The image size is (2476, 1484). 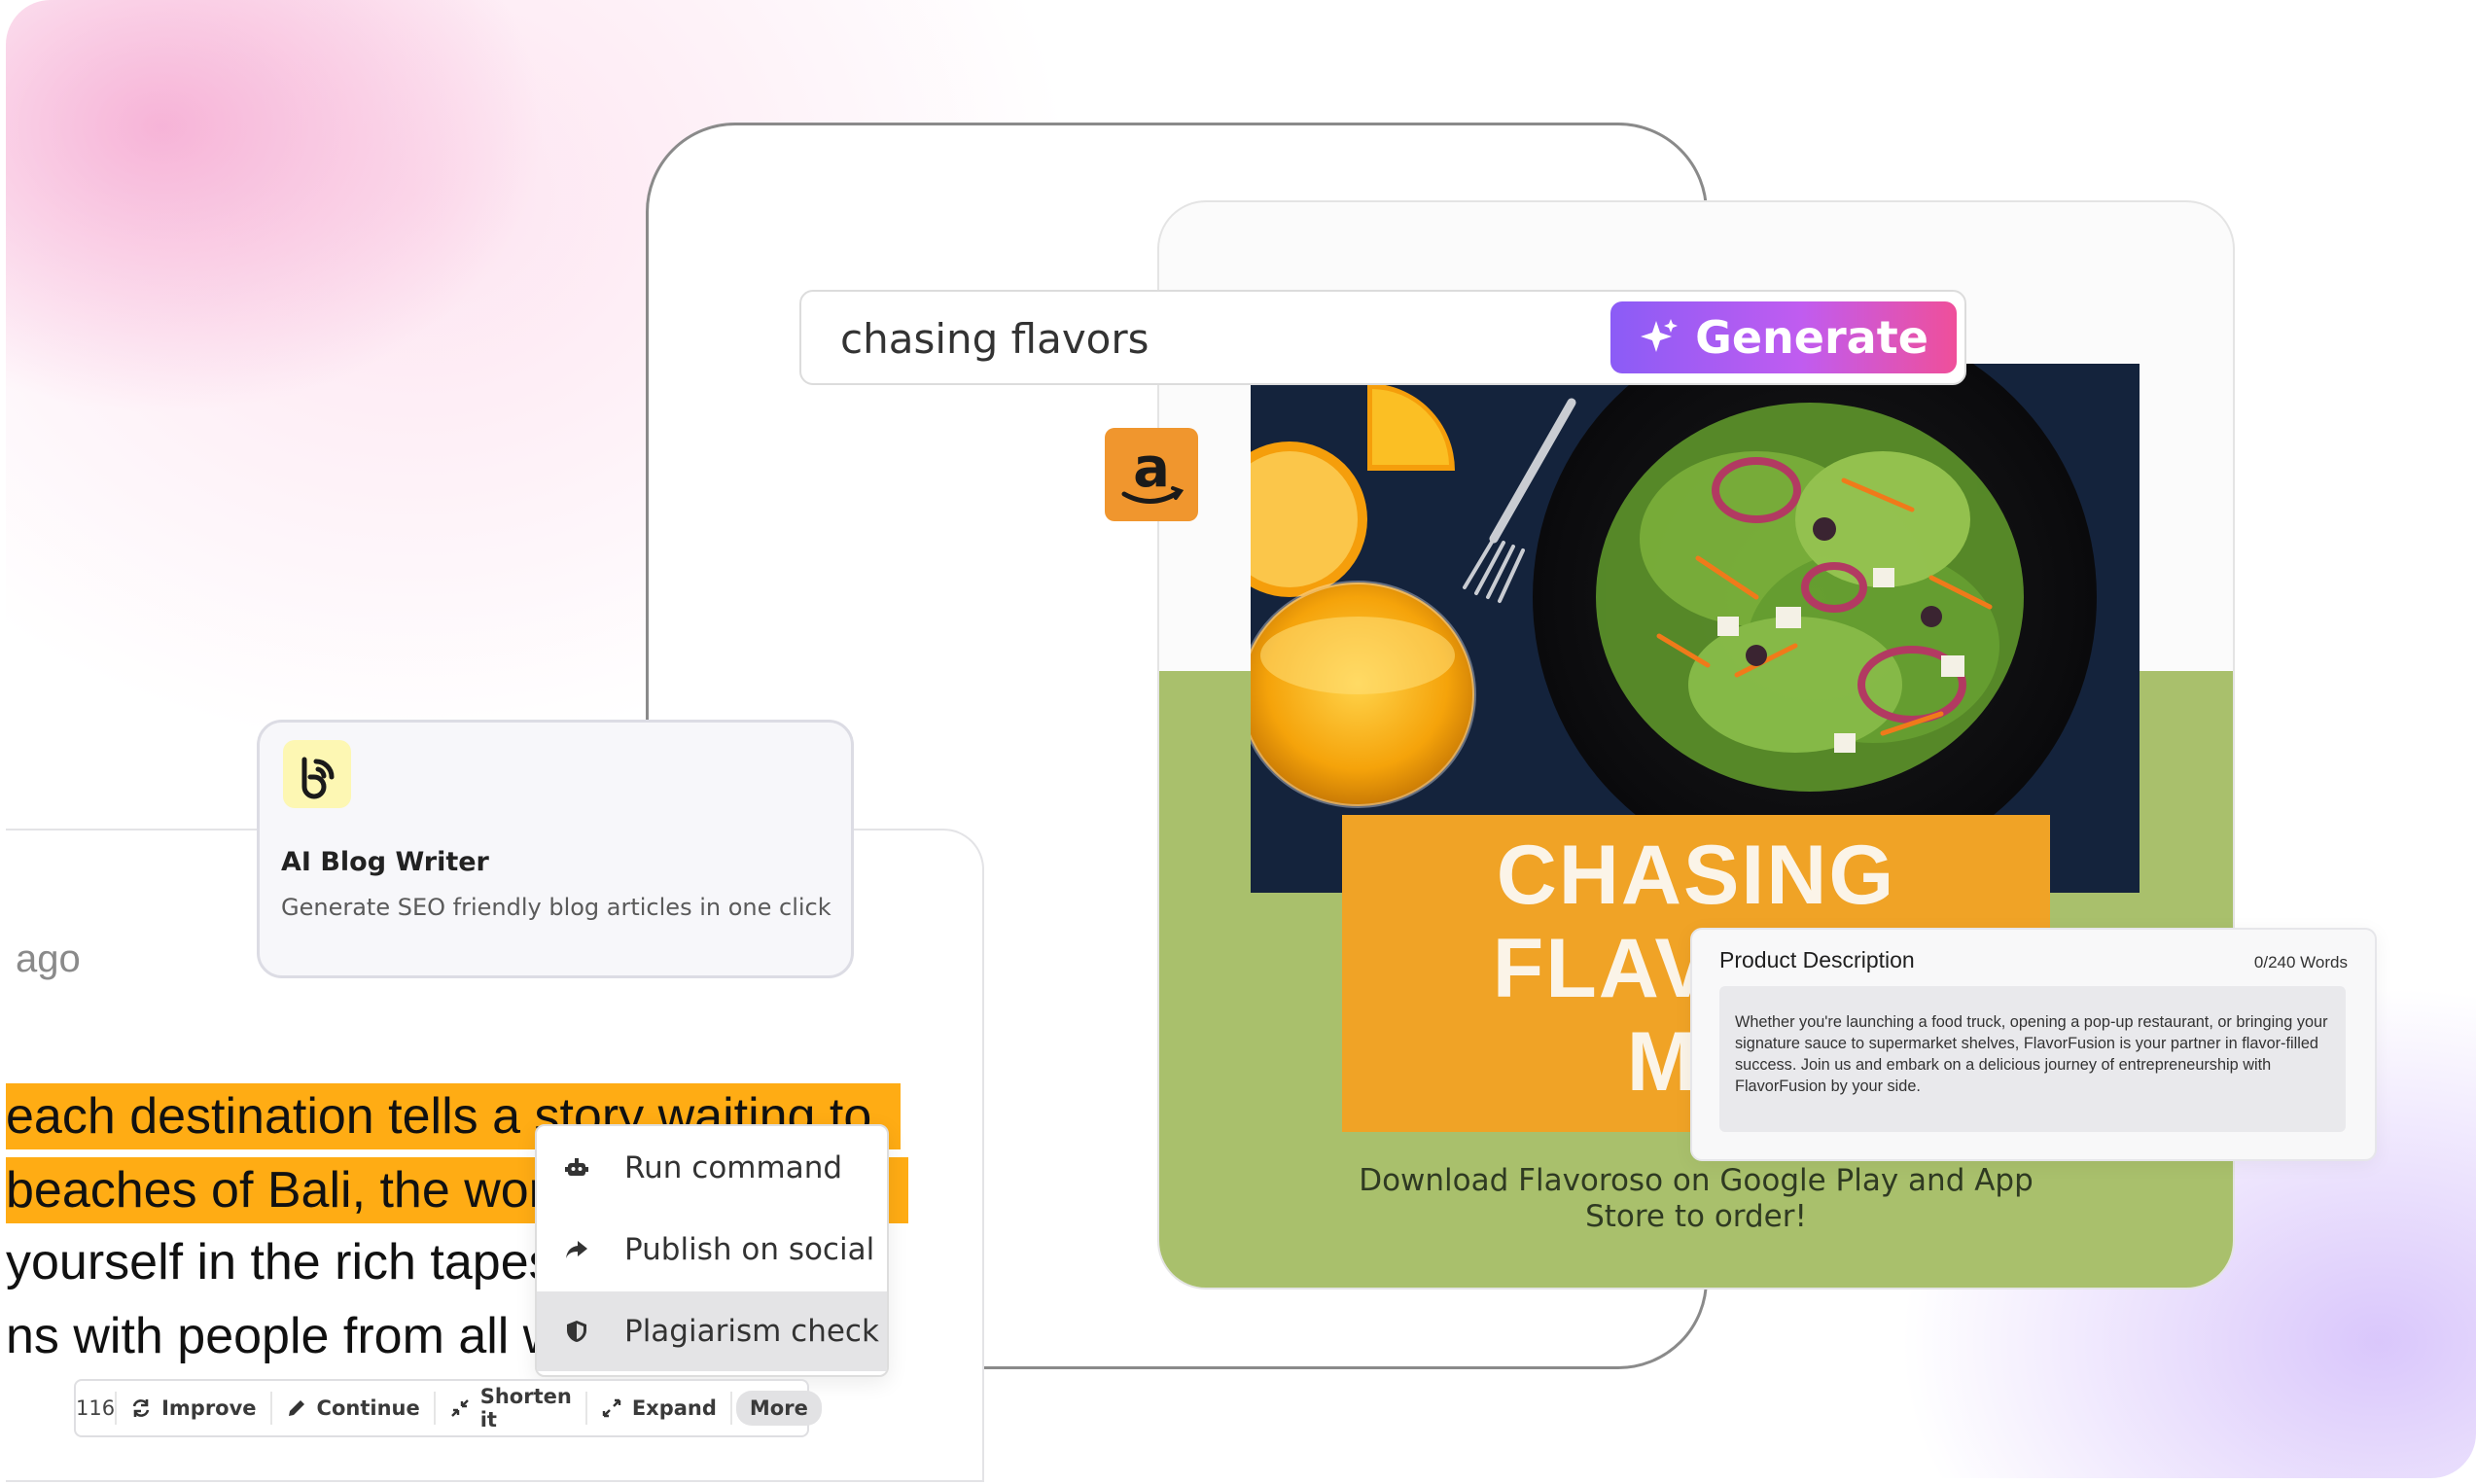 What do you see at coordinates (97, 1409) in the screenshot?
I see `word-counter: 116` at bounding box center [97, 1409].